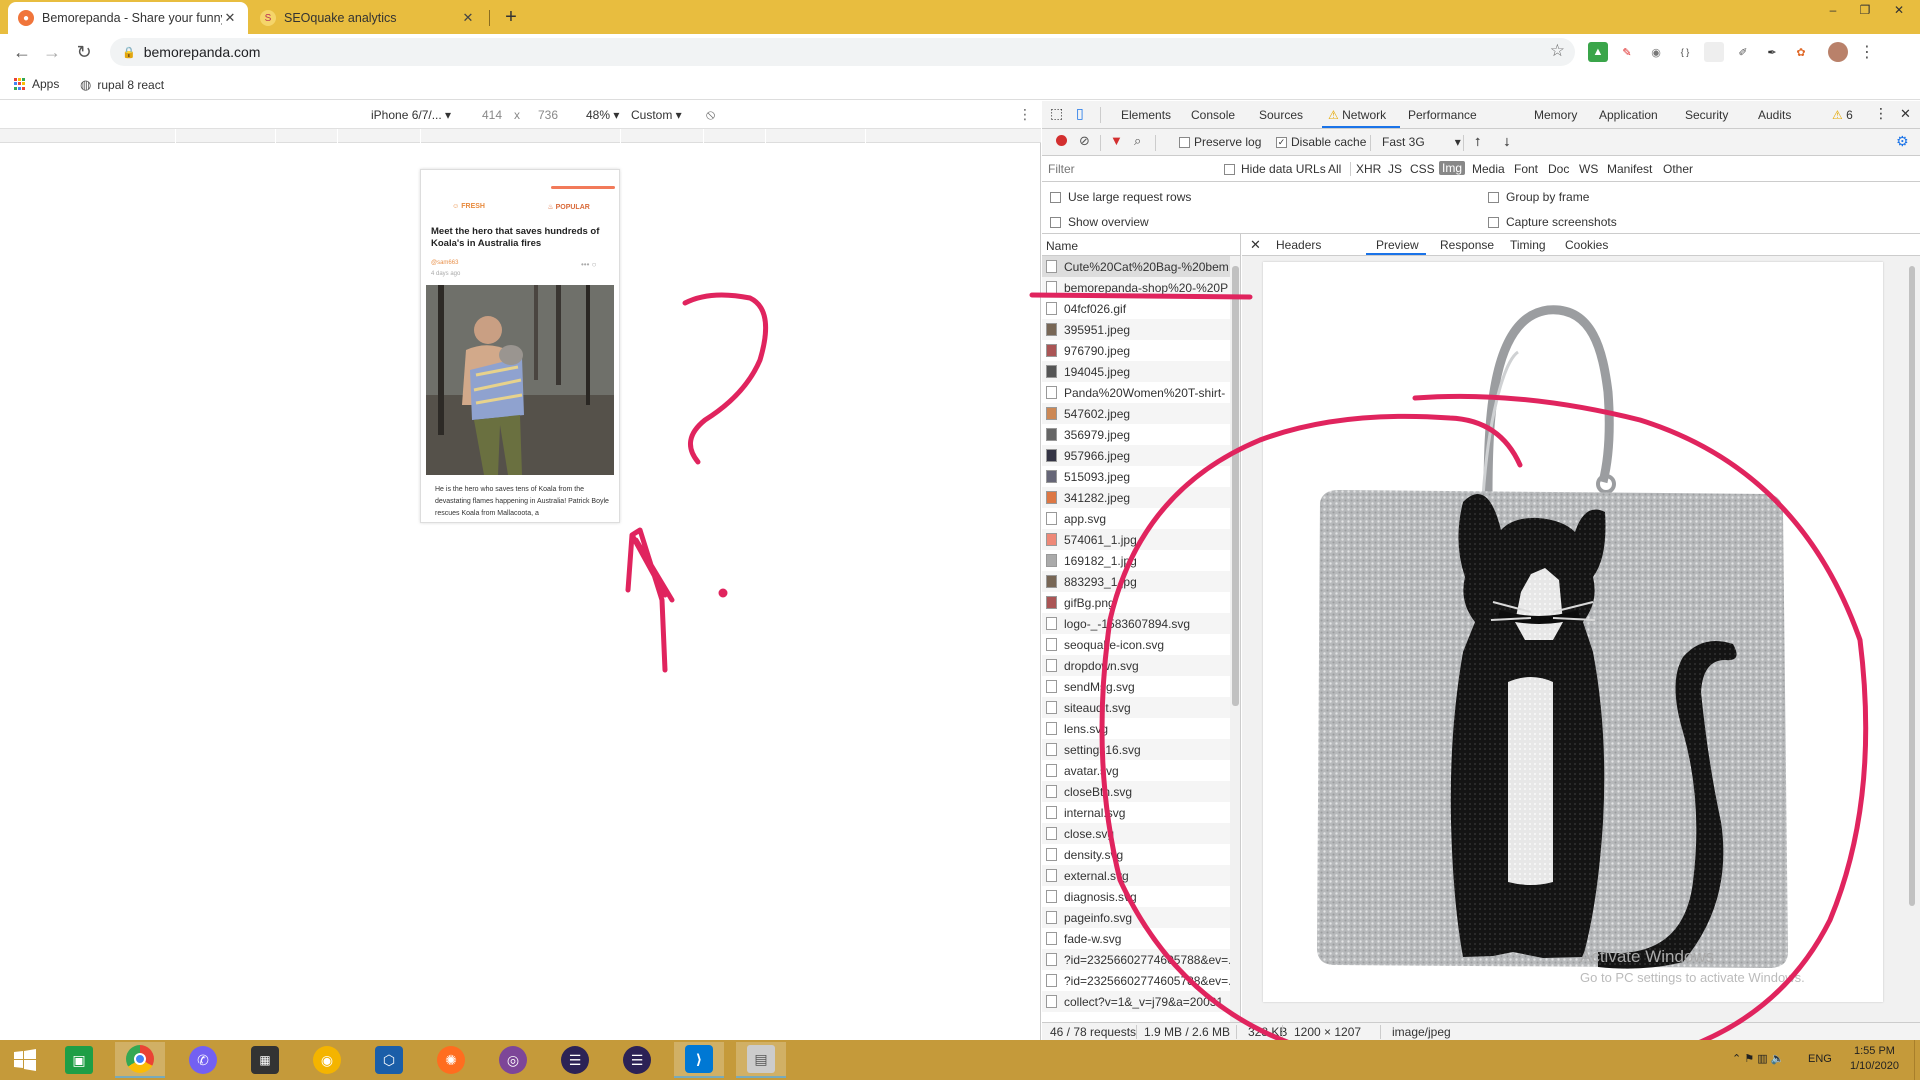 The height and width of the screenshot is (1080, 1920). Describe the element at coordinates (637, 1060) in the screenshot. I see `eclipse-2-app: ☰` at that location.